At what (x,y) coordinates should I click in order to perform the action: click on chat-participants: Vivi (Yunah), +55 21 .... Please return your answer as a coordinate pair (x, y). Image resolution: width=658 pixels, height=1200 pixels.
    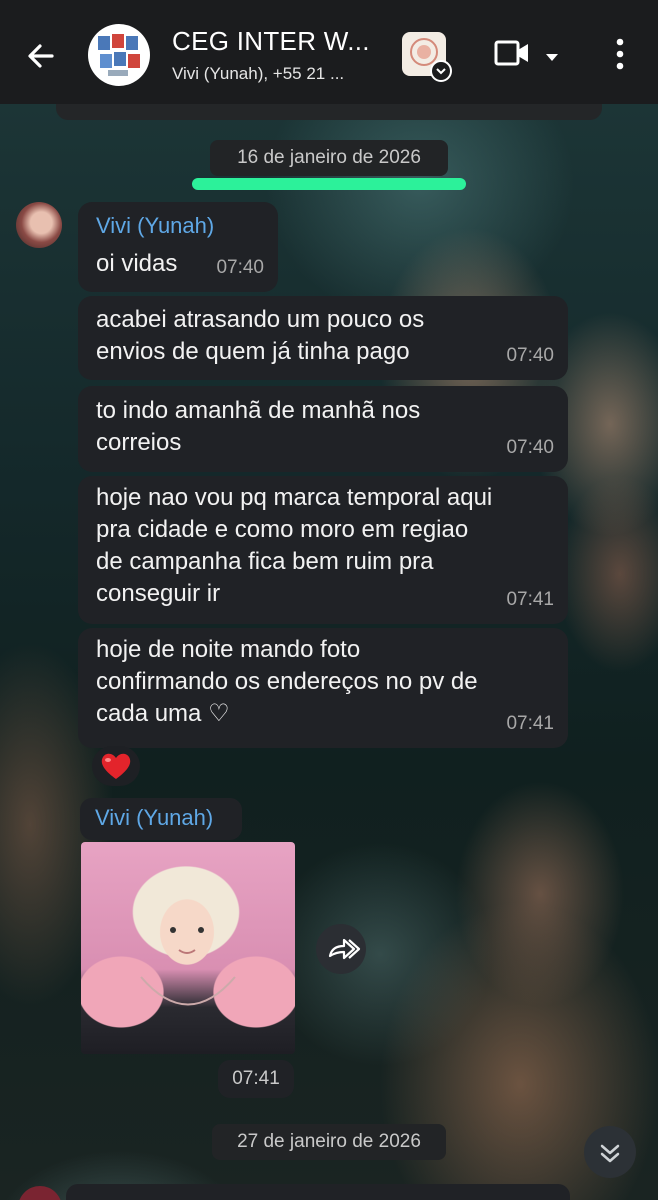
    Looking at the image, I should click on (279, 74).